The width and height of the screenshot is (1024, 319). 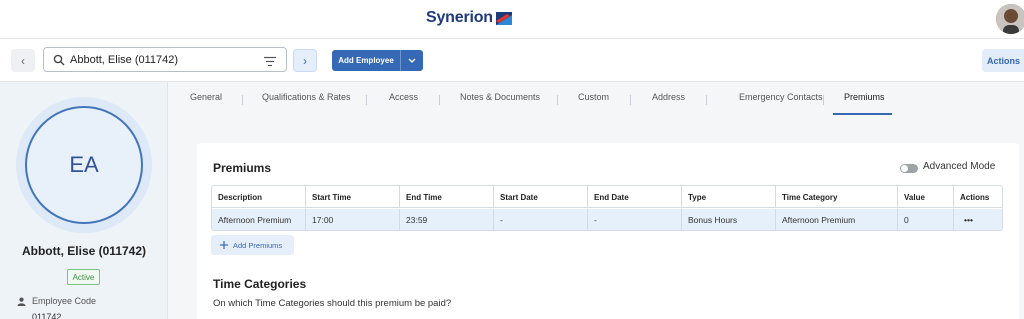 What do you see at coordinates (512, 60) in the screenshot?
I see `employee-search-bar: ‹ › Add Employee Actions` at bounding box center [512, 60].